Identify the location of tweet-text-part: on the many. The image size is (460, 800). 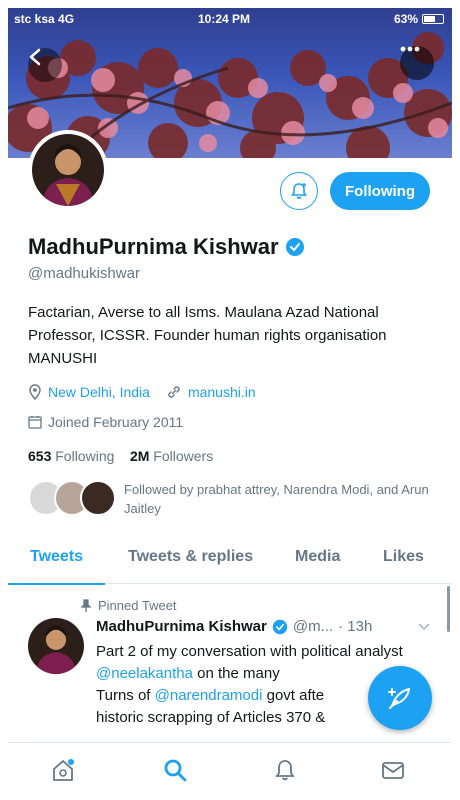
(236, 673).